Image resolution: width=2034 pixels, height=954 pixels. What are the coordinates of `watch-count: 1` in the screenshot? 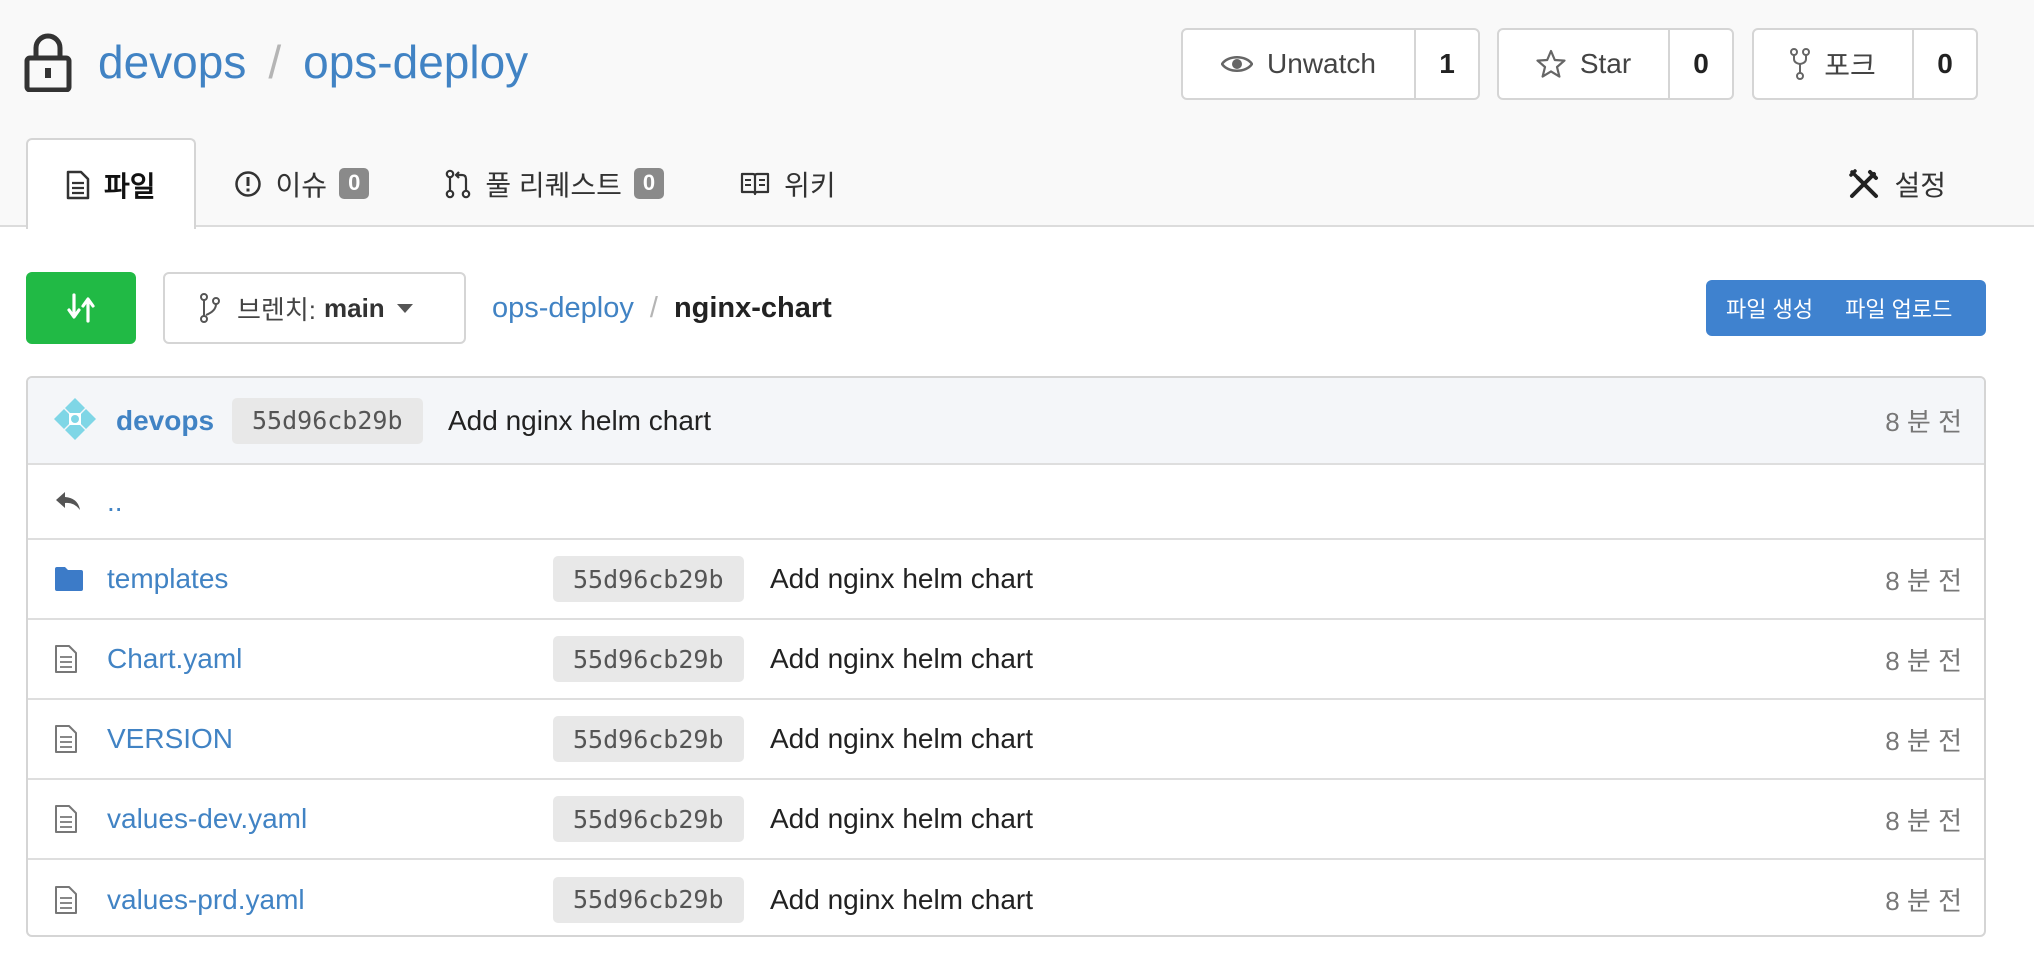 It's located at (1447, 64).